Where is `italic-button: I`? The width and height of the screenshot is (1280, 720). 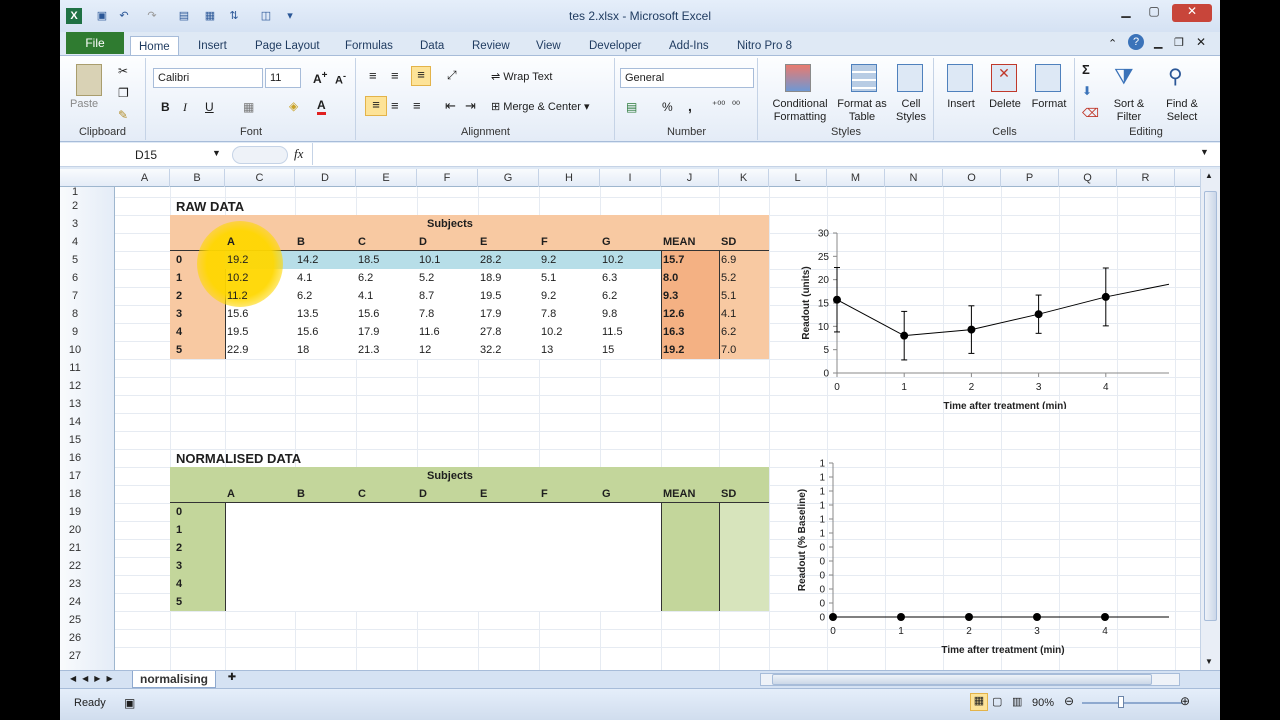 italic-button: I is located at coordinates (185, 107).